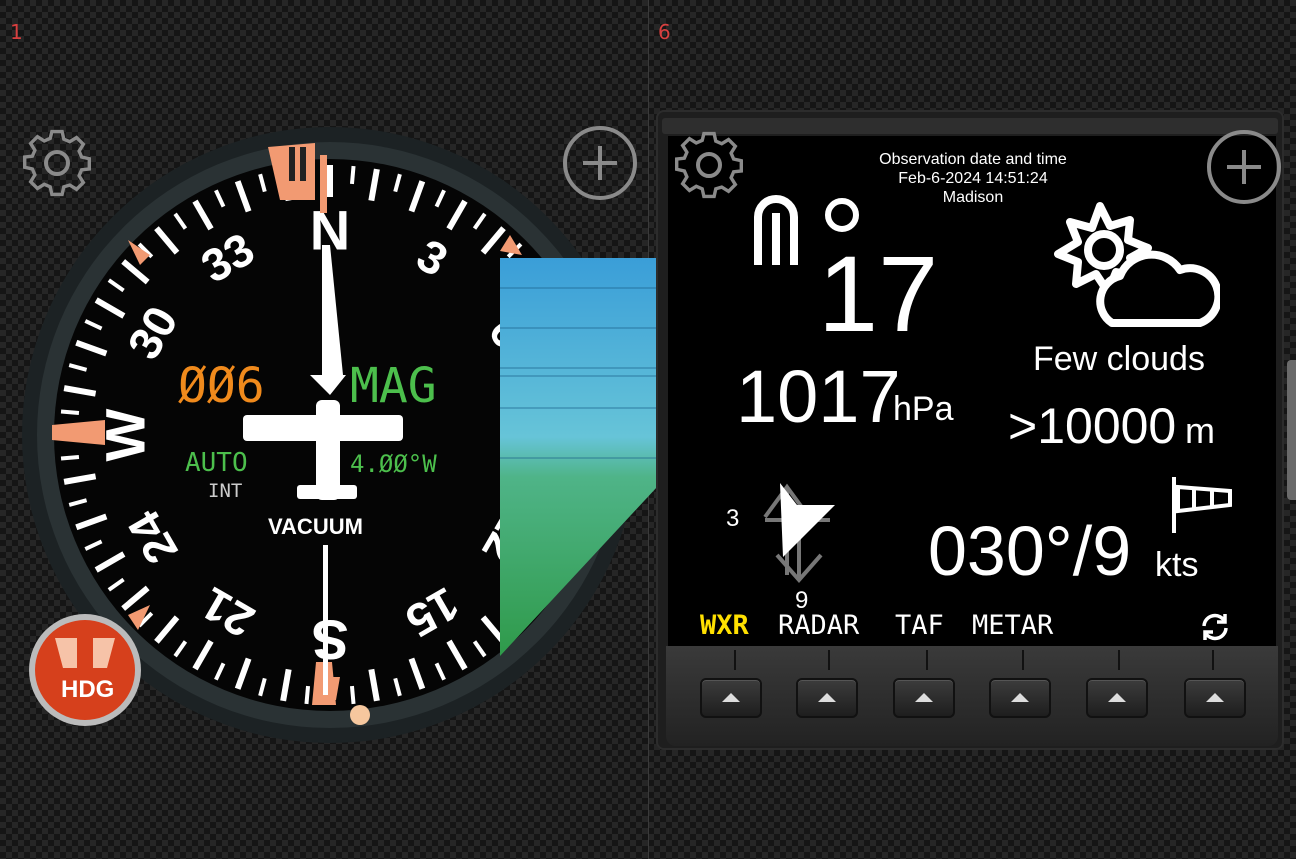 Image resolution: width=1296 pixels, height=859 pixels. What do you see at coordinates (1136, 265) in the screenshot?
I see `sun-cloud-icon` at bounding box center [1136, 265].